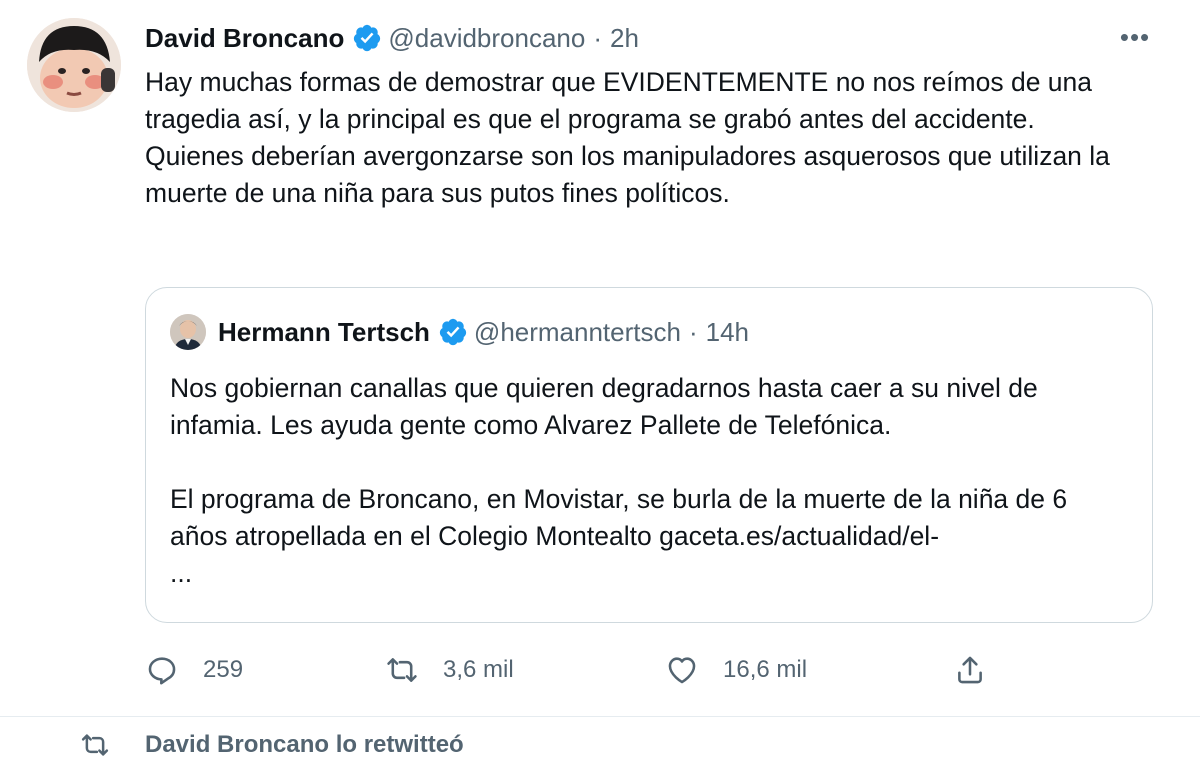 Image resolution: width=1200 pixels, height=760 pixels. I want to click on tweet-header: David Broncano @davidbroncano · 2h, so click(392, 38).